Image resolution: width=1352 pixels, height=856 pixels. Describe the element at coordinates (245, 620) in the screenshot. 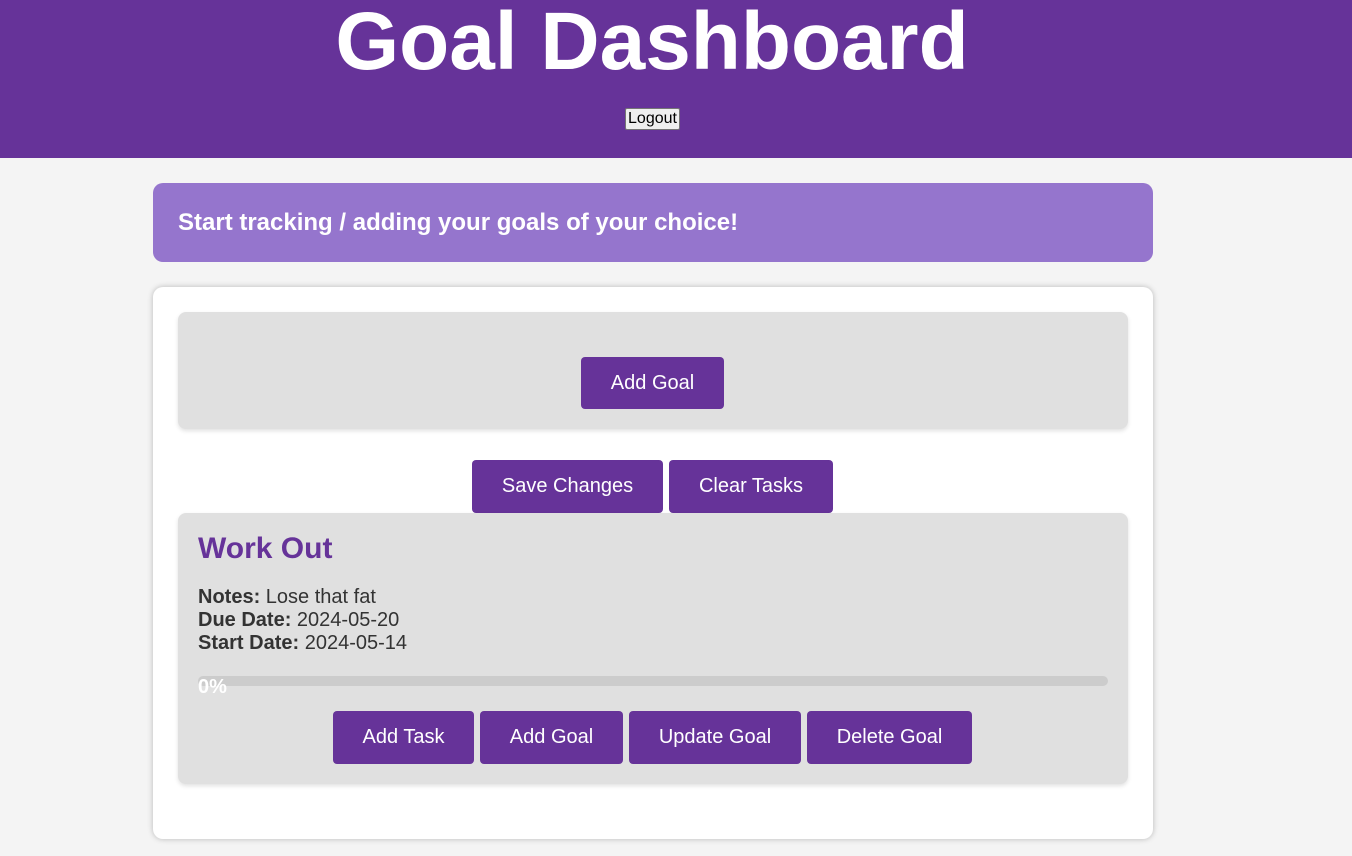

I see `due-date-label: Due Date:` at that location.